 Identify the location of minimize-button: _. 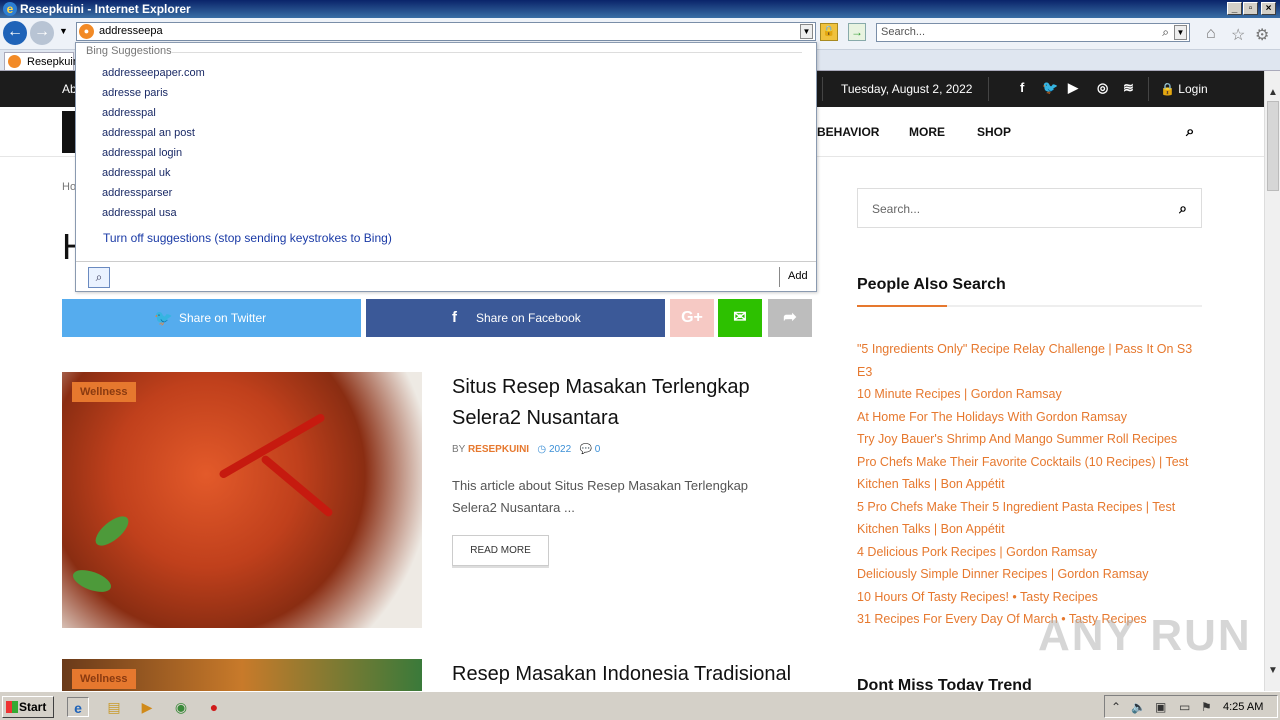
(1234, 8).